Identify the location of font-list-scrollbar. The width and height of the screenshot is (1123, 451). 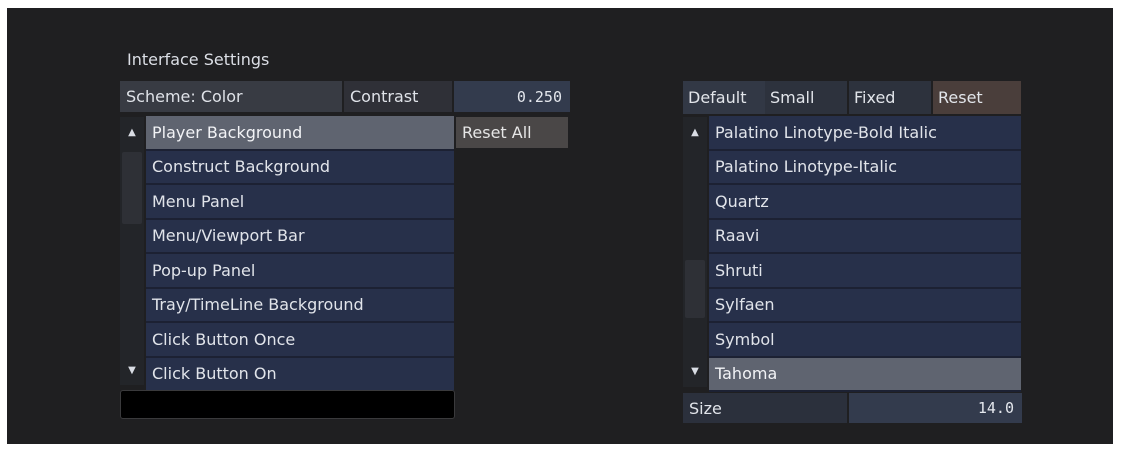
(695, 252).